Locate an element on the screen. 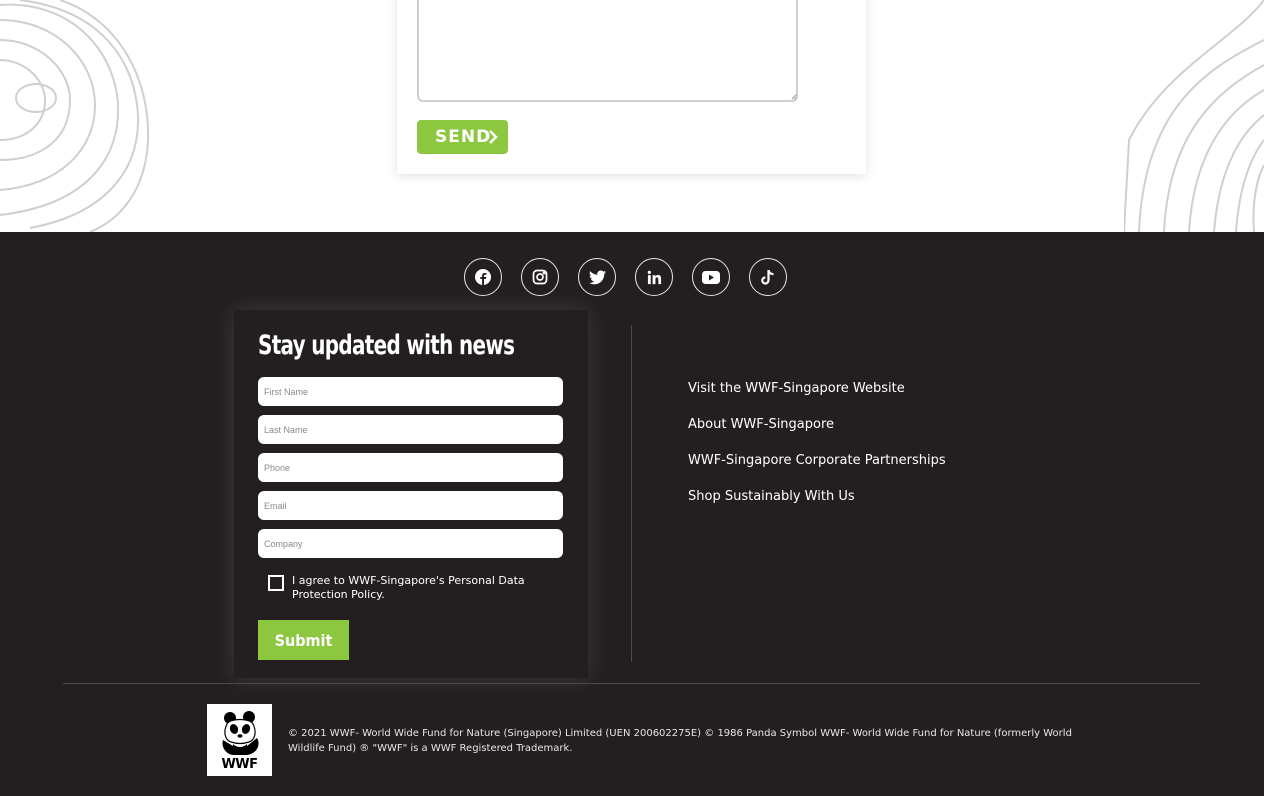 The image size is (1264, 796). tiktok-link is located at coordinates (768, 277).